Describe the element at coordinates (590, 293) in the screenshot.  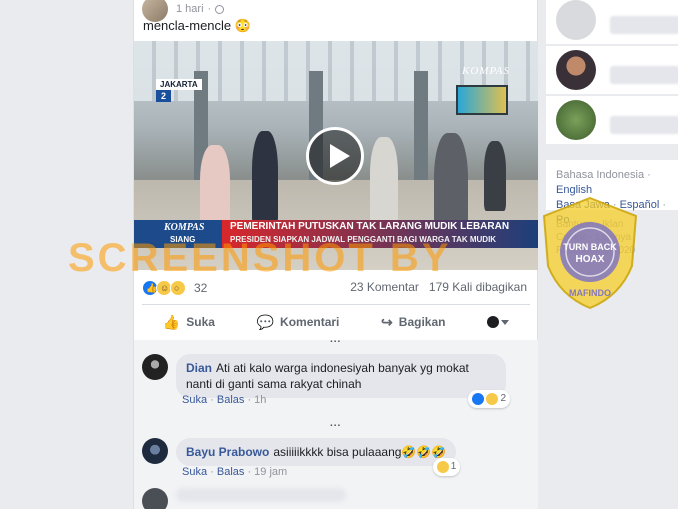
I see `svg-text: MAFINDO` at that location.